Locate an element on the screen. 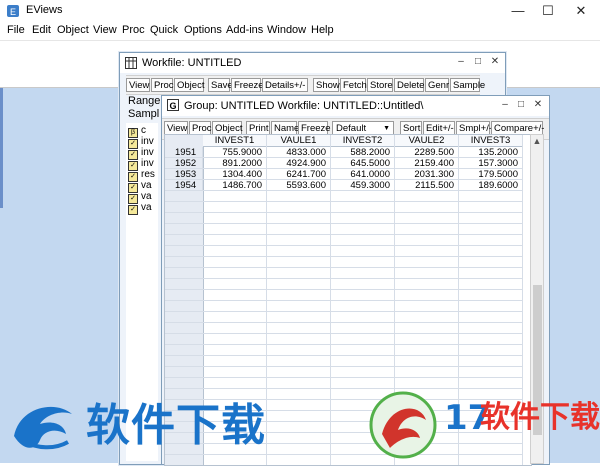  column-header: VAULE1 is located at coordinates (299, 141).